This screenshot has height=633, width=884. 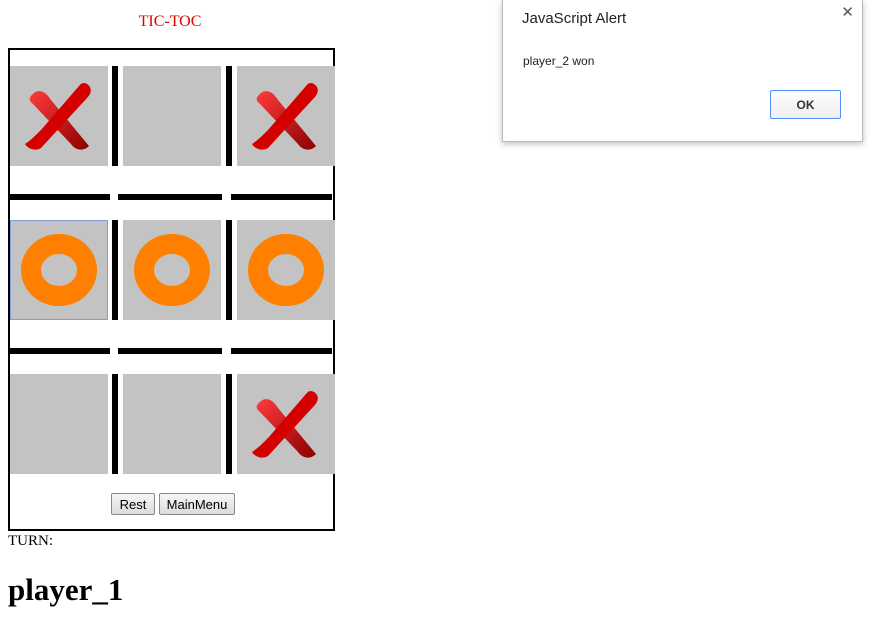 What do you see at coordinates (847, 12) in the screenshot?
I see `close-icon: ✕` at bounding box center [847, 12].